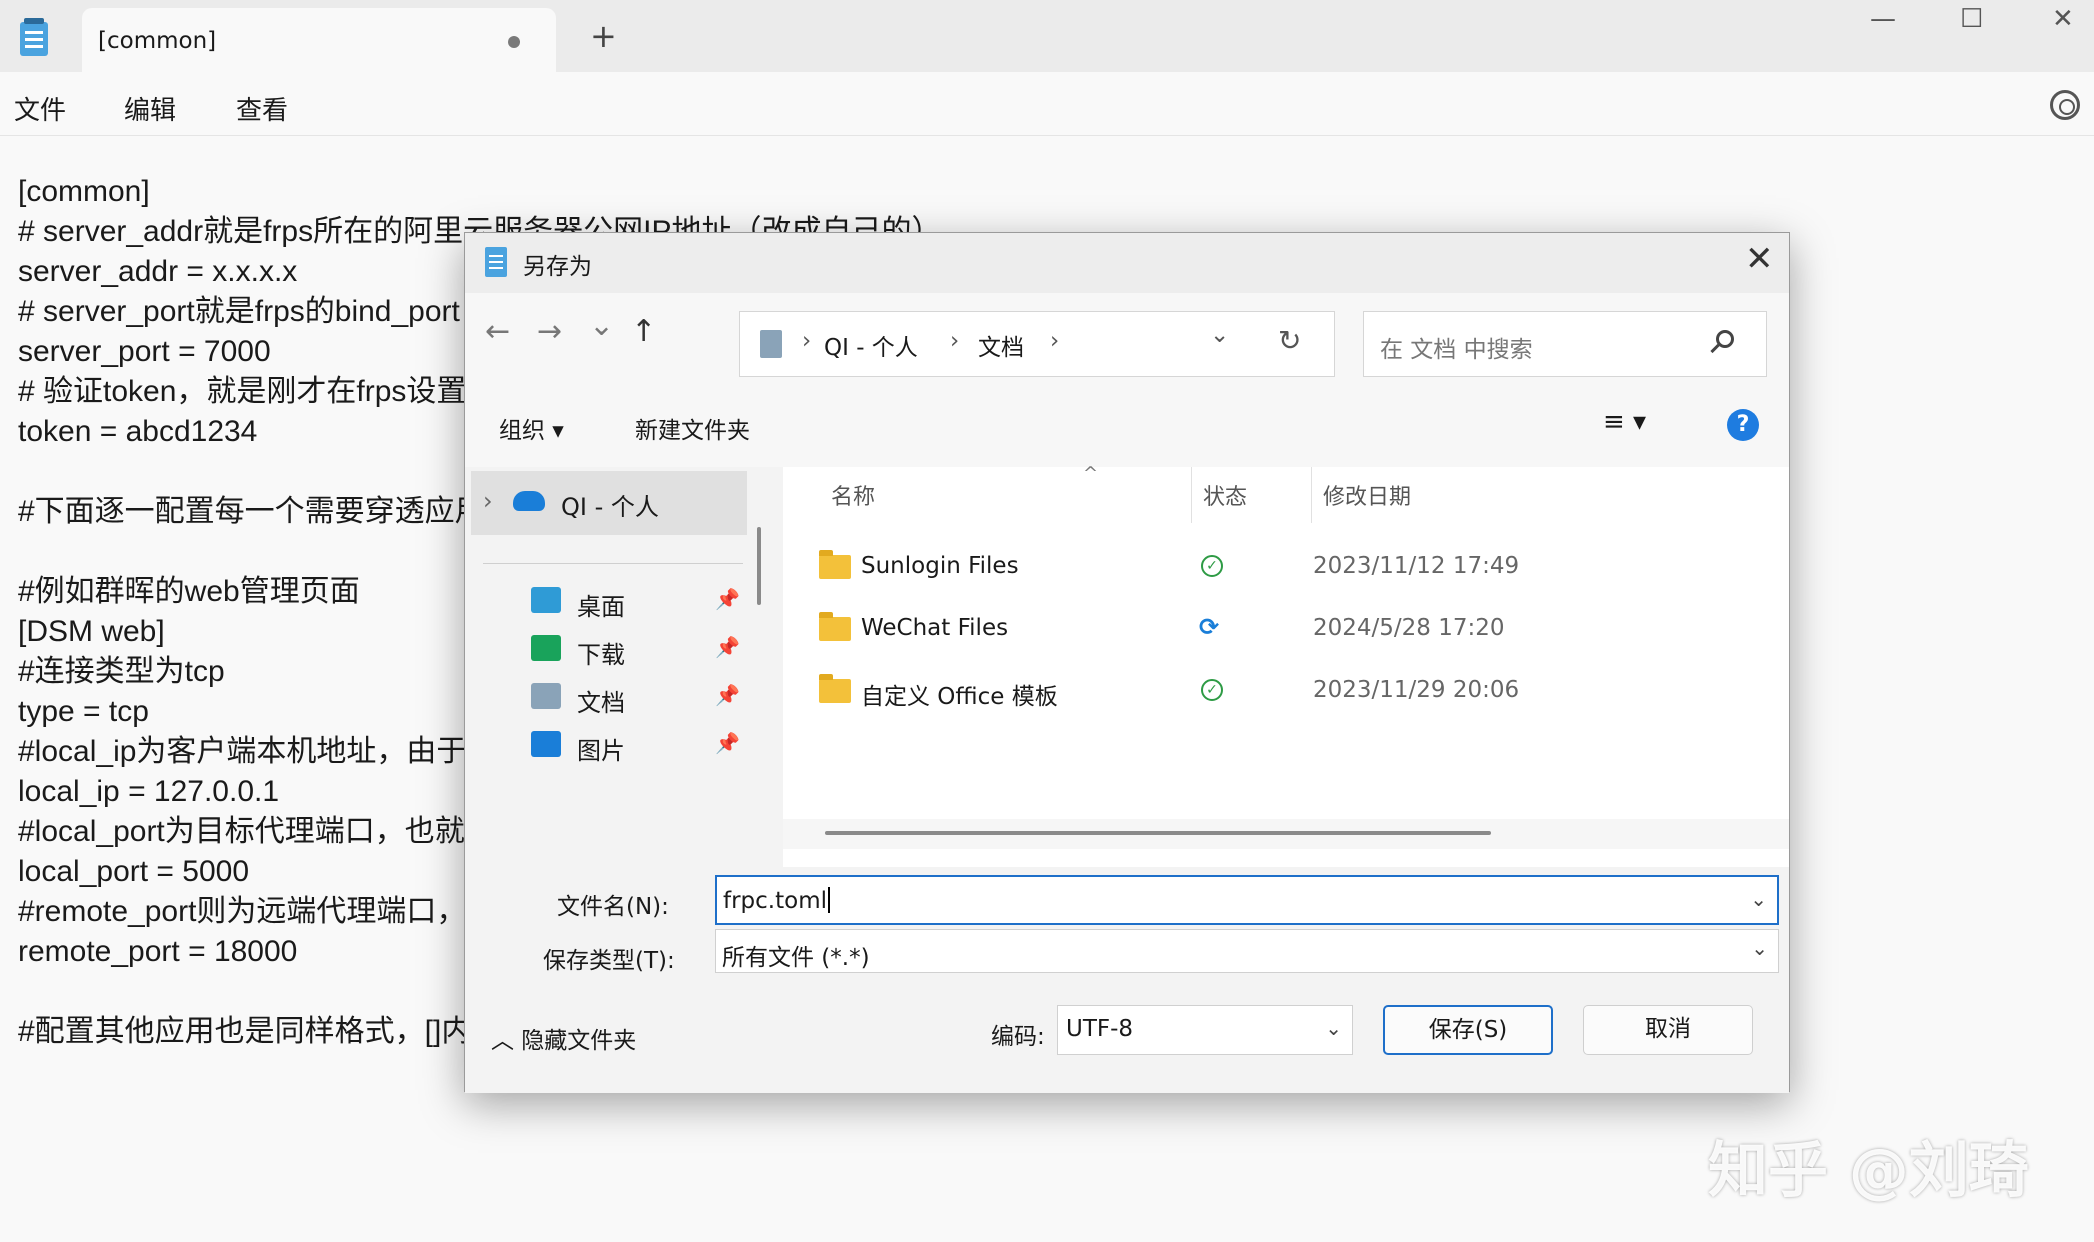  Describe the element at coordinates (1468, 1030) in the screenshot. I see `save-button: 保存(S)` at that location.